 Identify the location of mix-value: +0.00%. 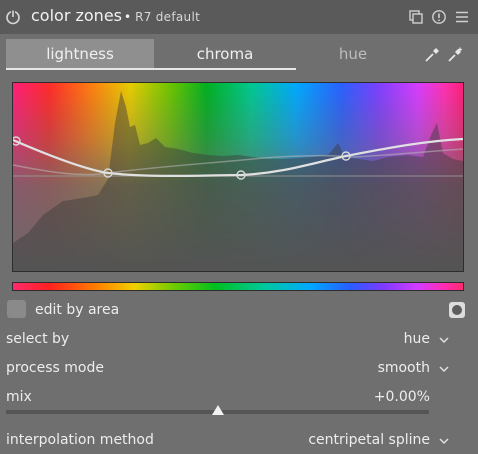
(402, 397).